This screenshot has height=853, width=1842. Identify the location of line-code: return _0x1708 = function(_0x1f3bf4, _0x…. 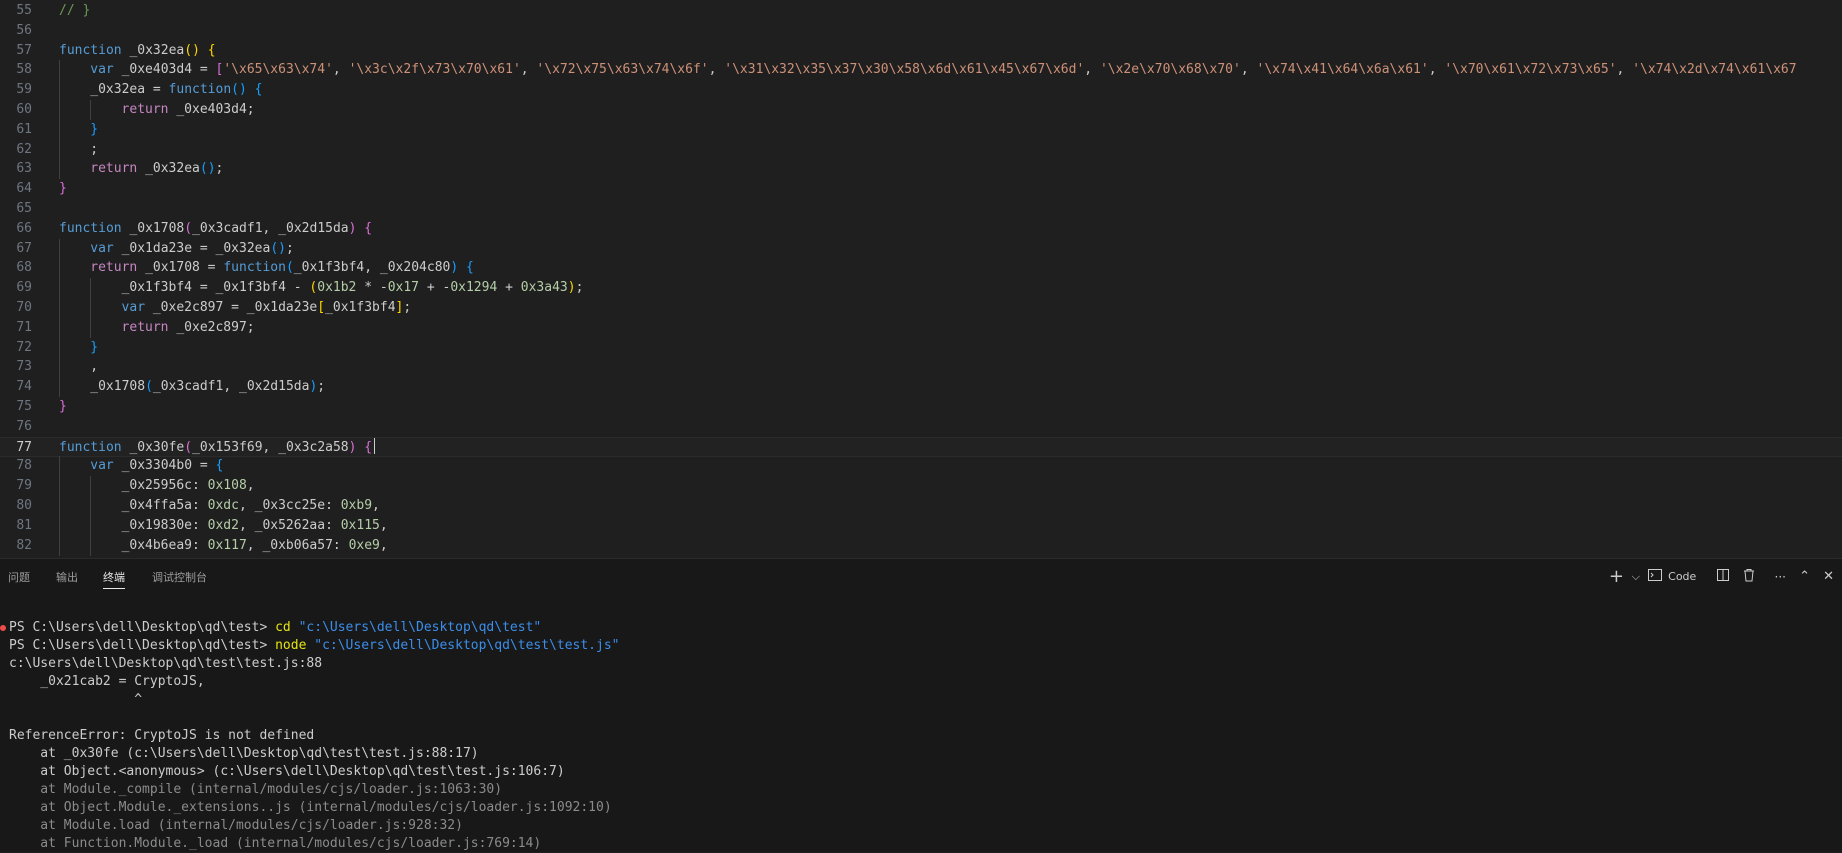
(282, 268).